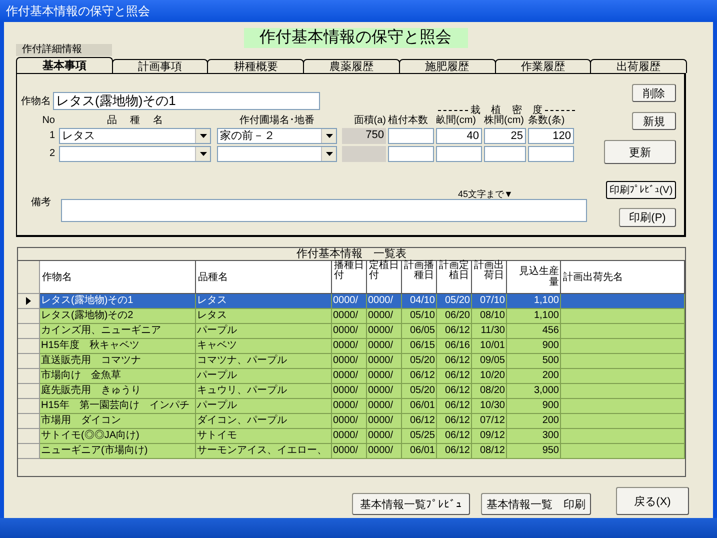 The width and height of the screenshot is (717, 538). I want to click on back-button: 戻る(X), so click(652, 501).